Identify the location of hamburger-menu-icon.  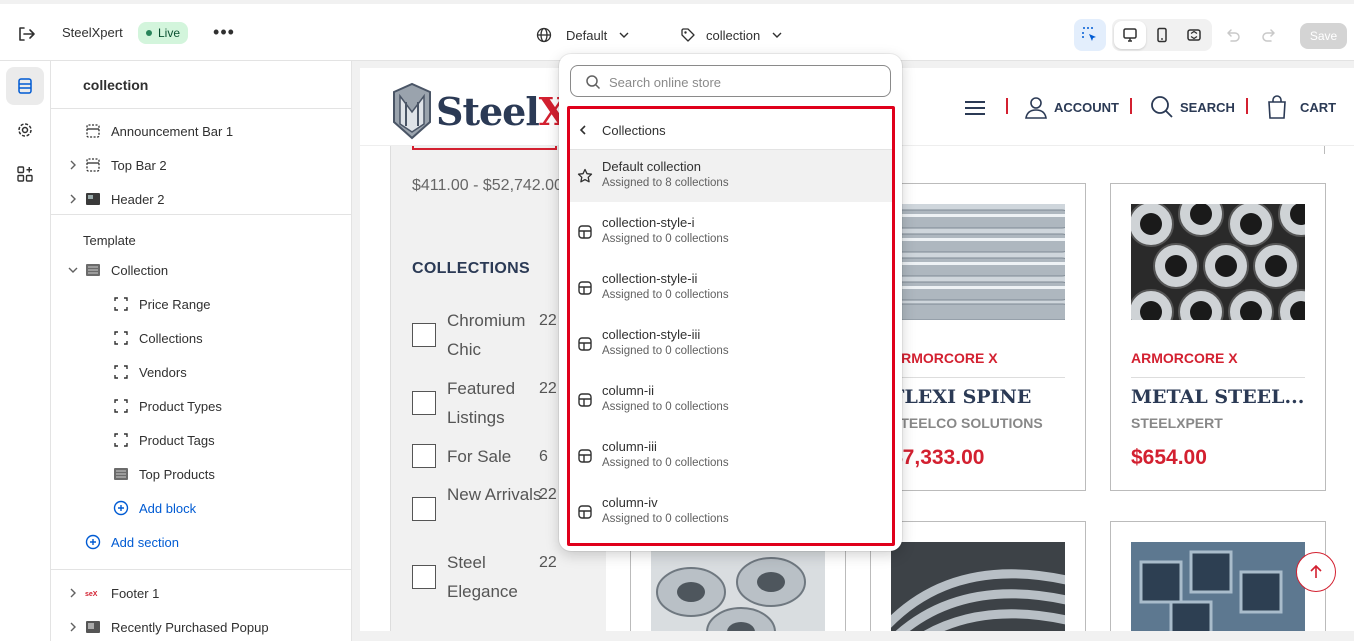
(975, 108).